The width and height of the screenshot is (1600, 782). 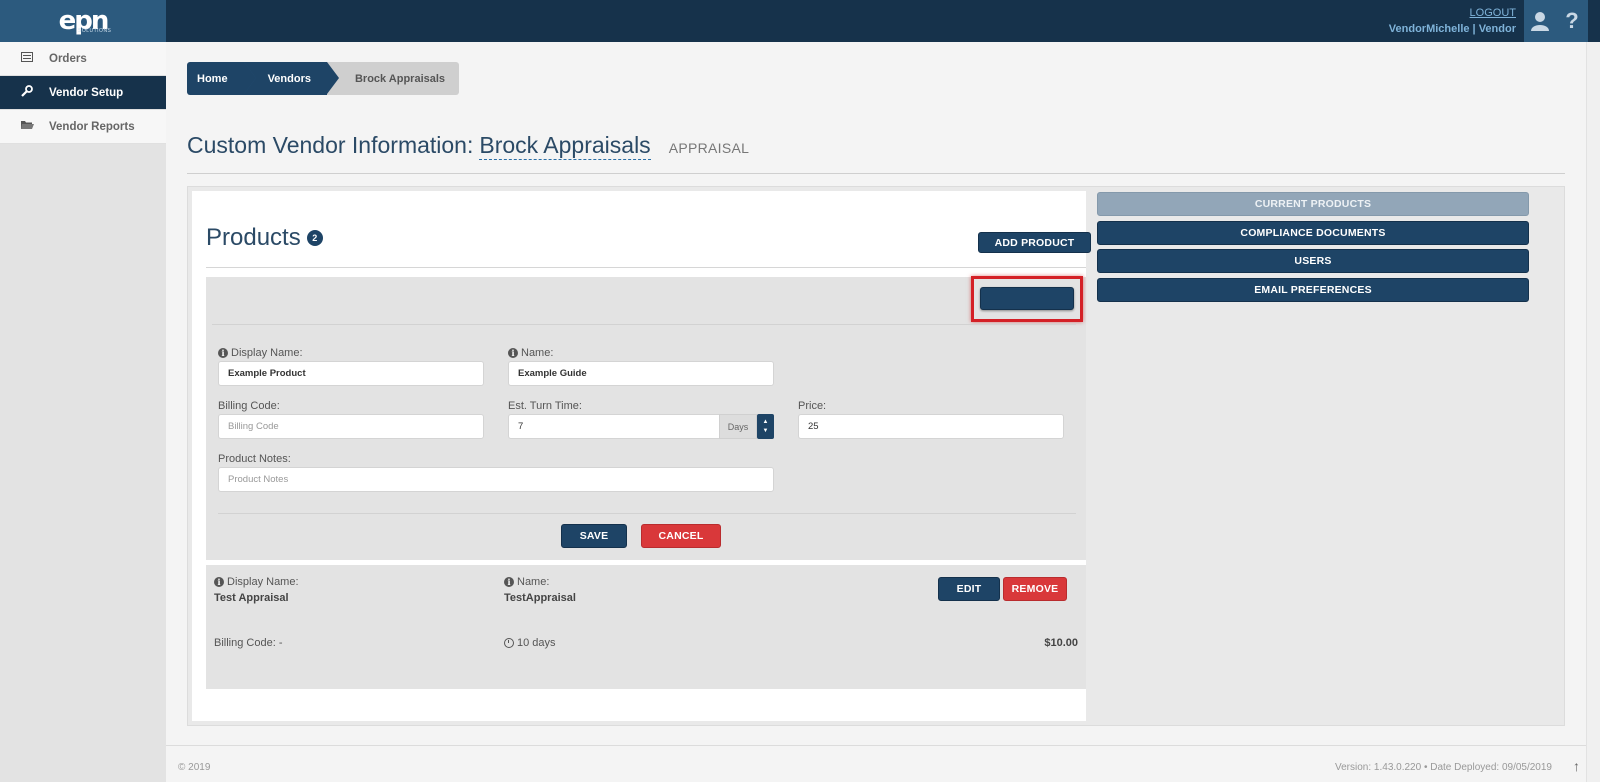 What do you see at coordinates (1593, 412) in the screenshot?
I see `page-scrollbar` at bounding box center [1593, 412].